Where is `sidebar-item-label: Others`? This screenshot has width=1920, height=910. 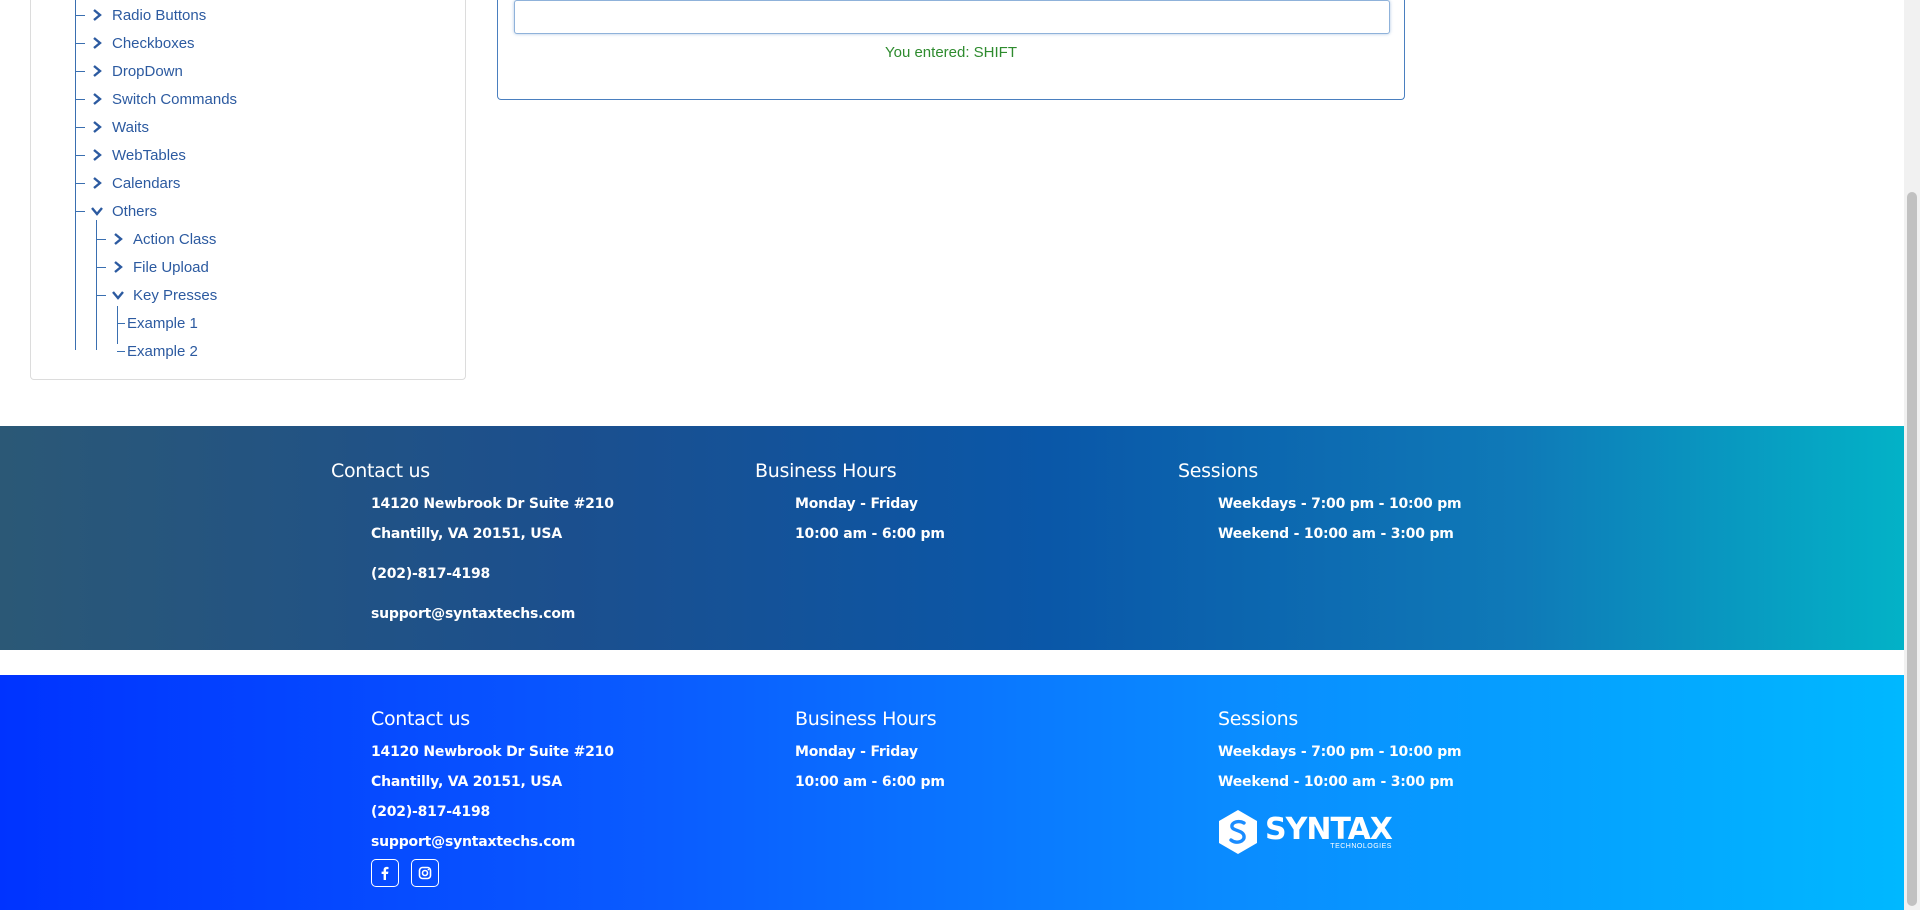 sidebar-item-label: Others is located at coordinates (134, 211).